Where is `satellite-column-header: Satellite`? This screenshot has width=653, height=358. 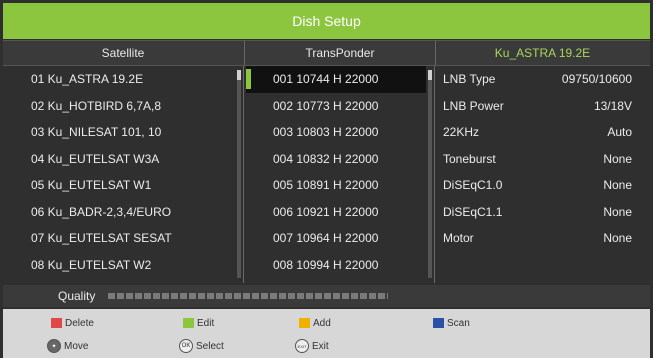
satellite-column-header: Satellite is located at coordinates (123, 53).